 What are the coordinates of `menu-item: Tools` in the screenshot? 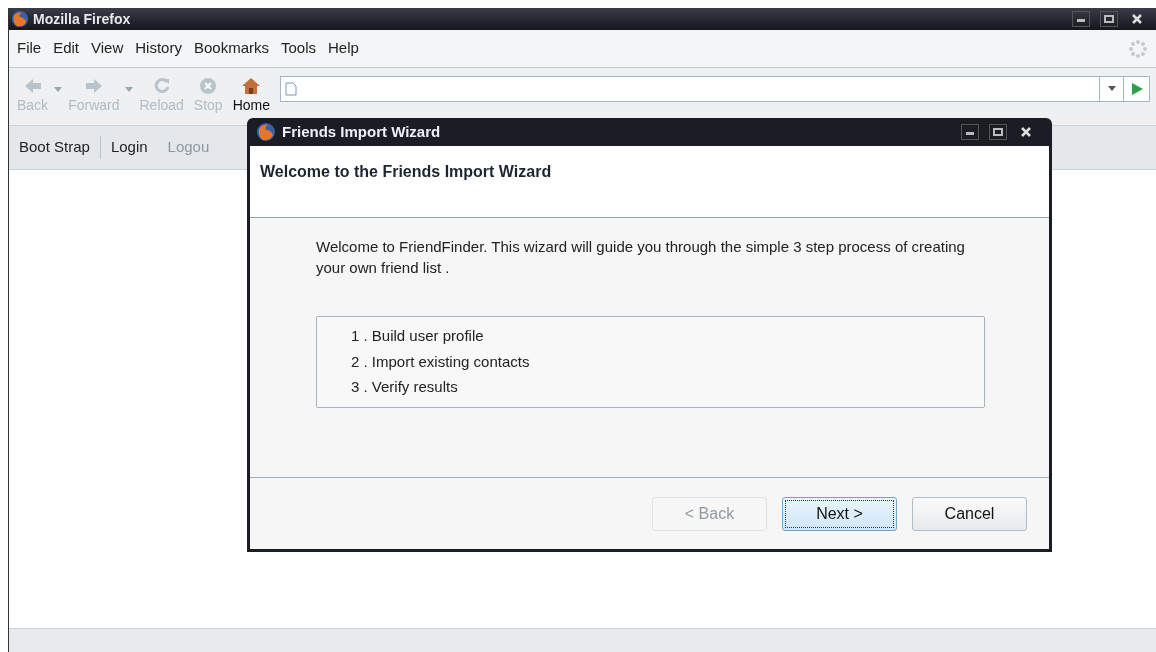 It's located at (298, 48).